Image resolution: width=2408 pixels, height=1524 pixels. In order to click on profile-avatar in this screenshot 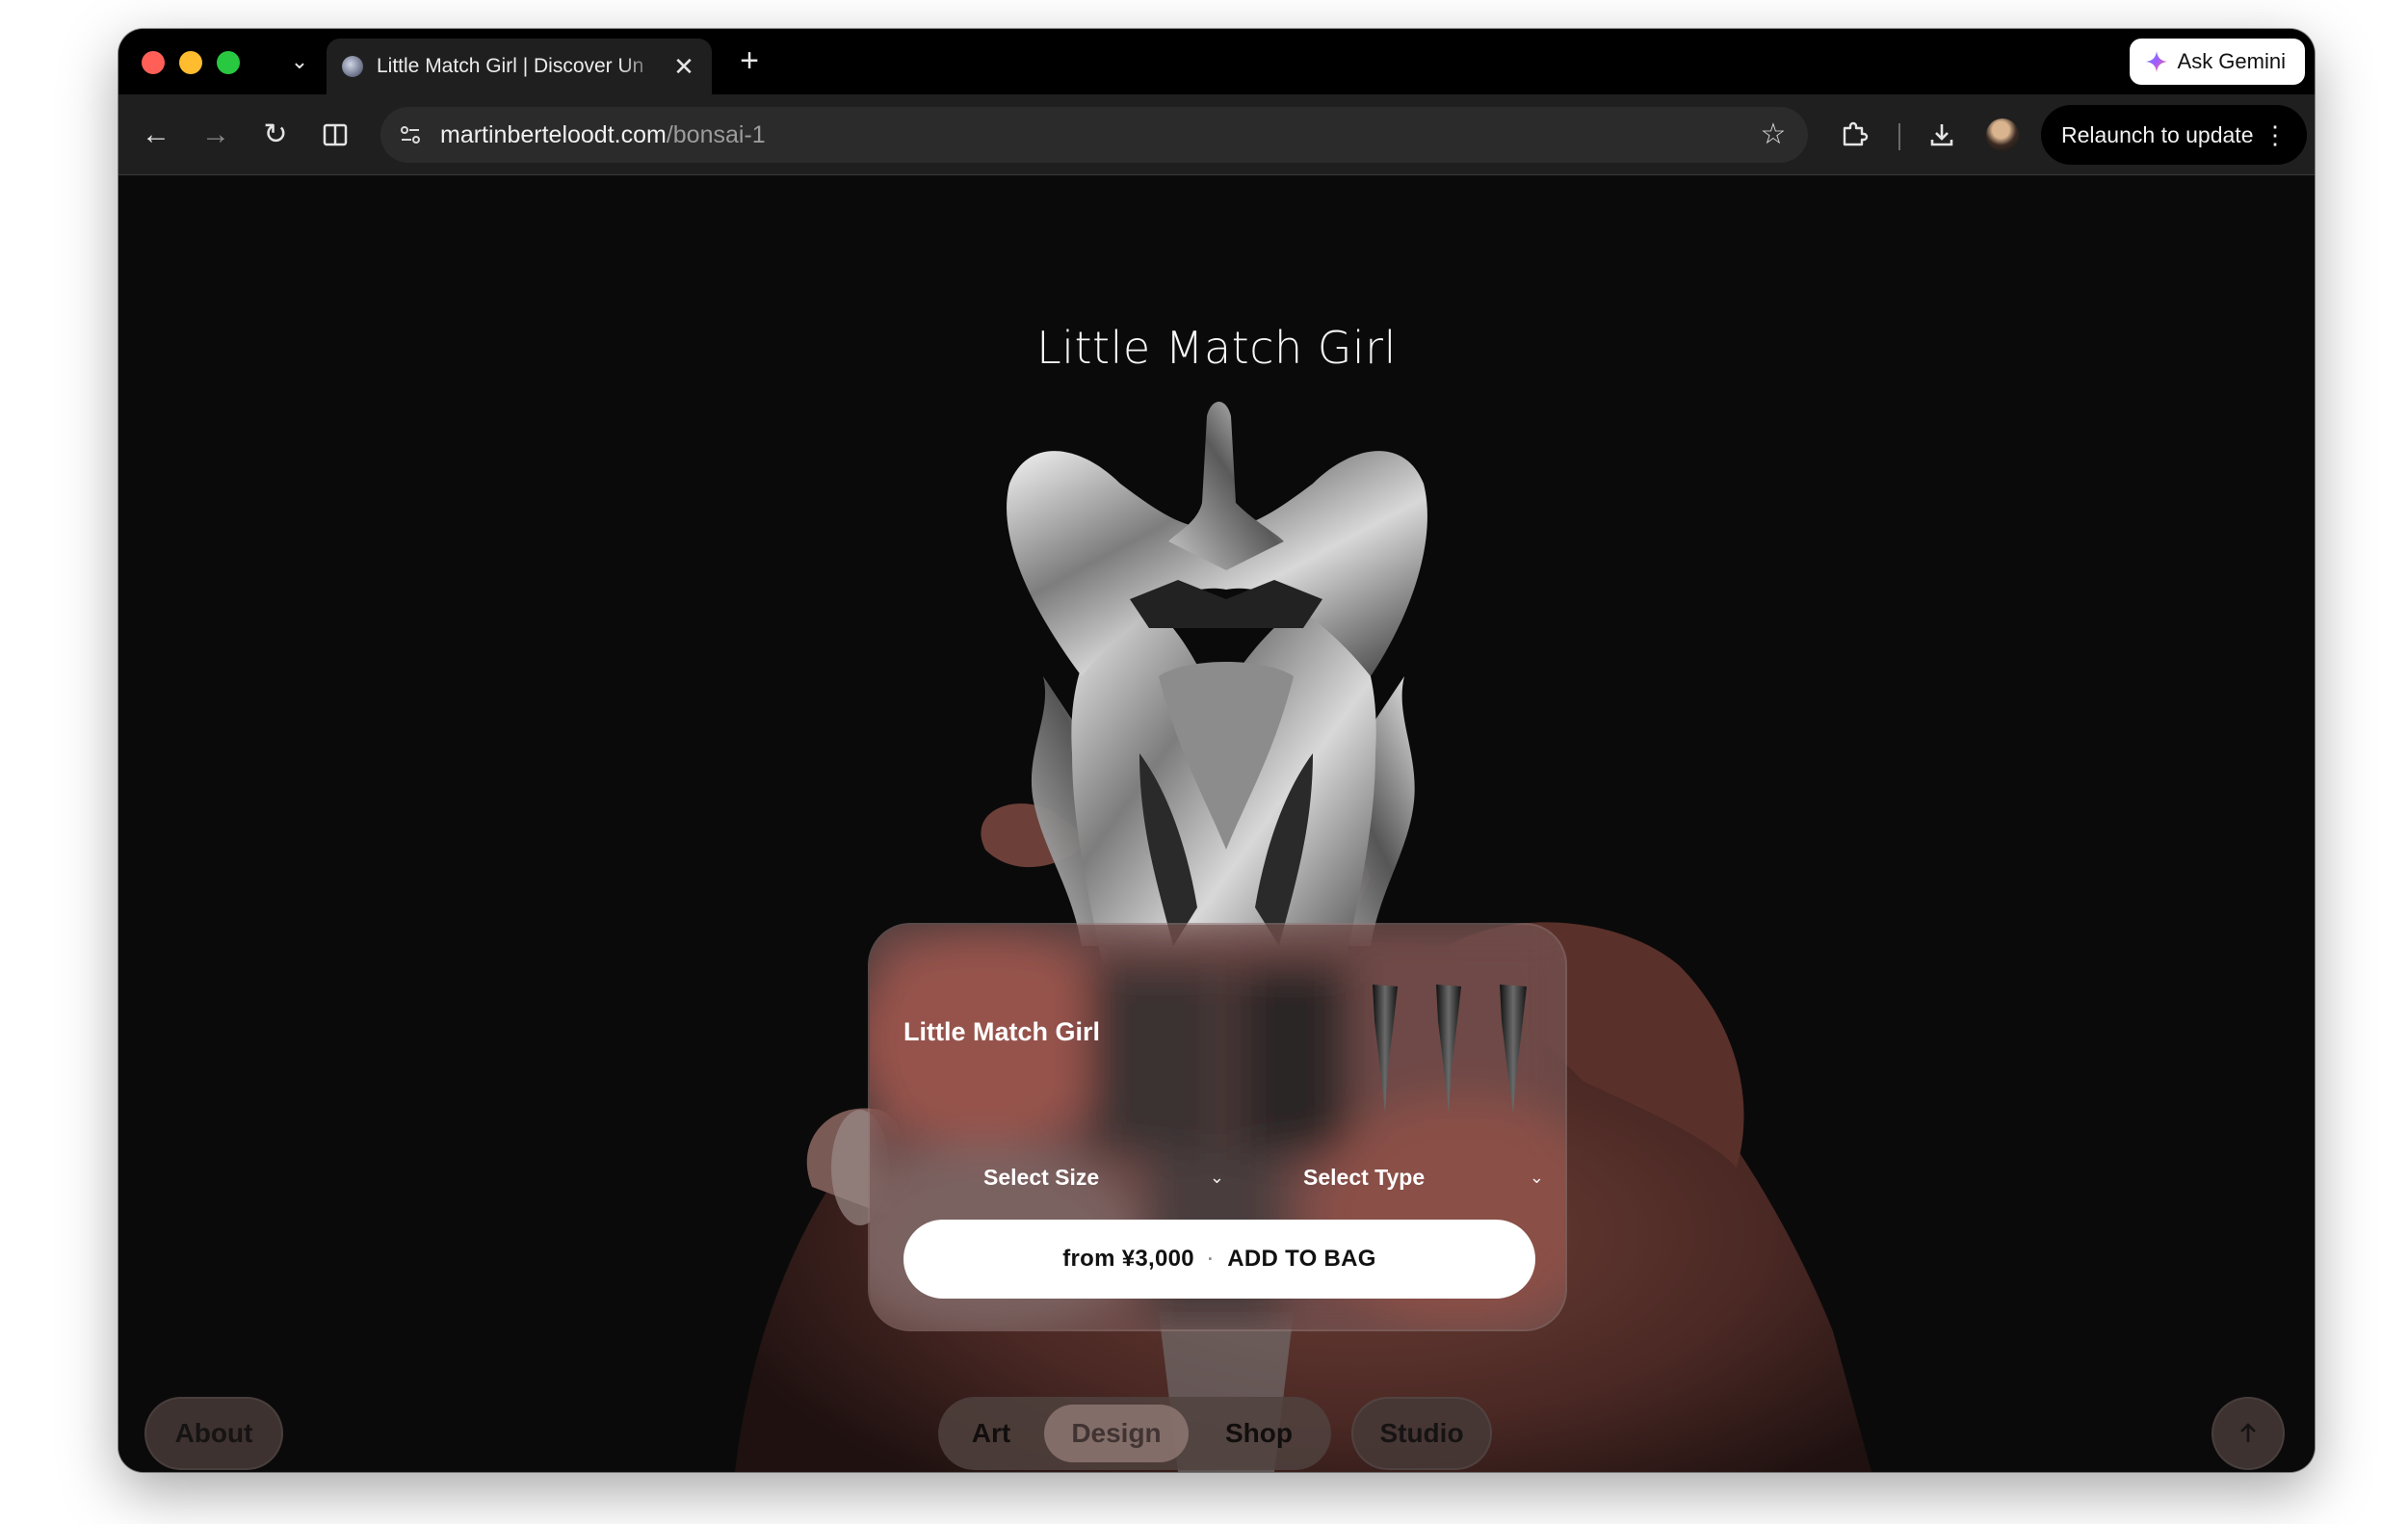, I will do `click(2002, 134)`.